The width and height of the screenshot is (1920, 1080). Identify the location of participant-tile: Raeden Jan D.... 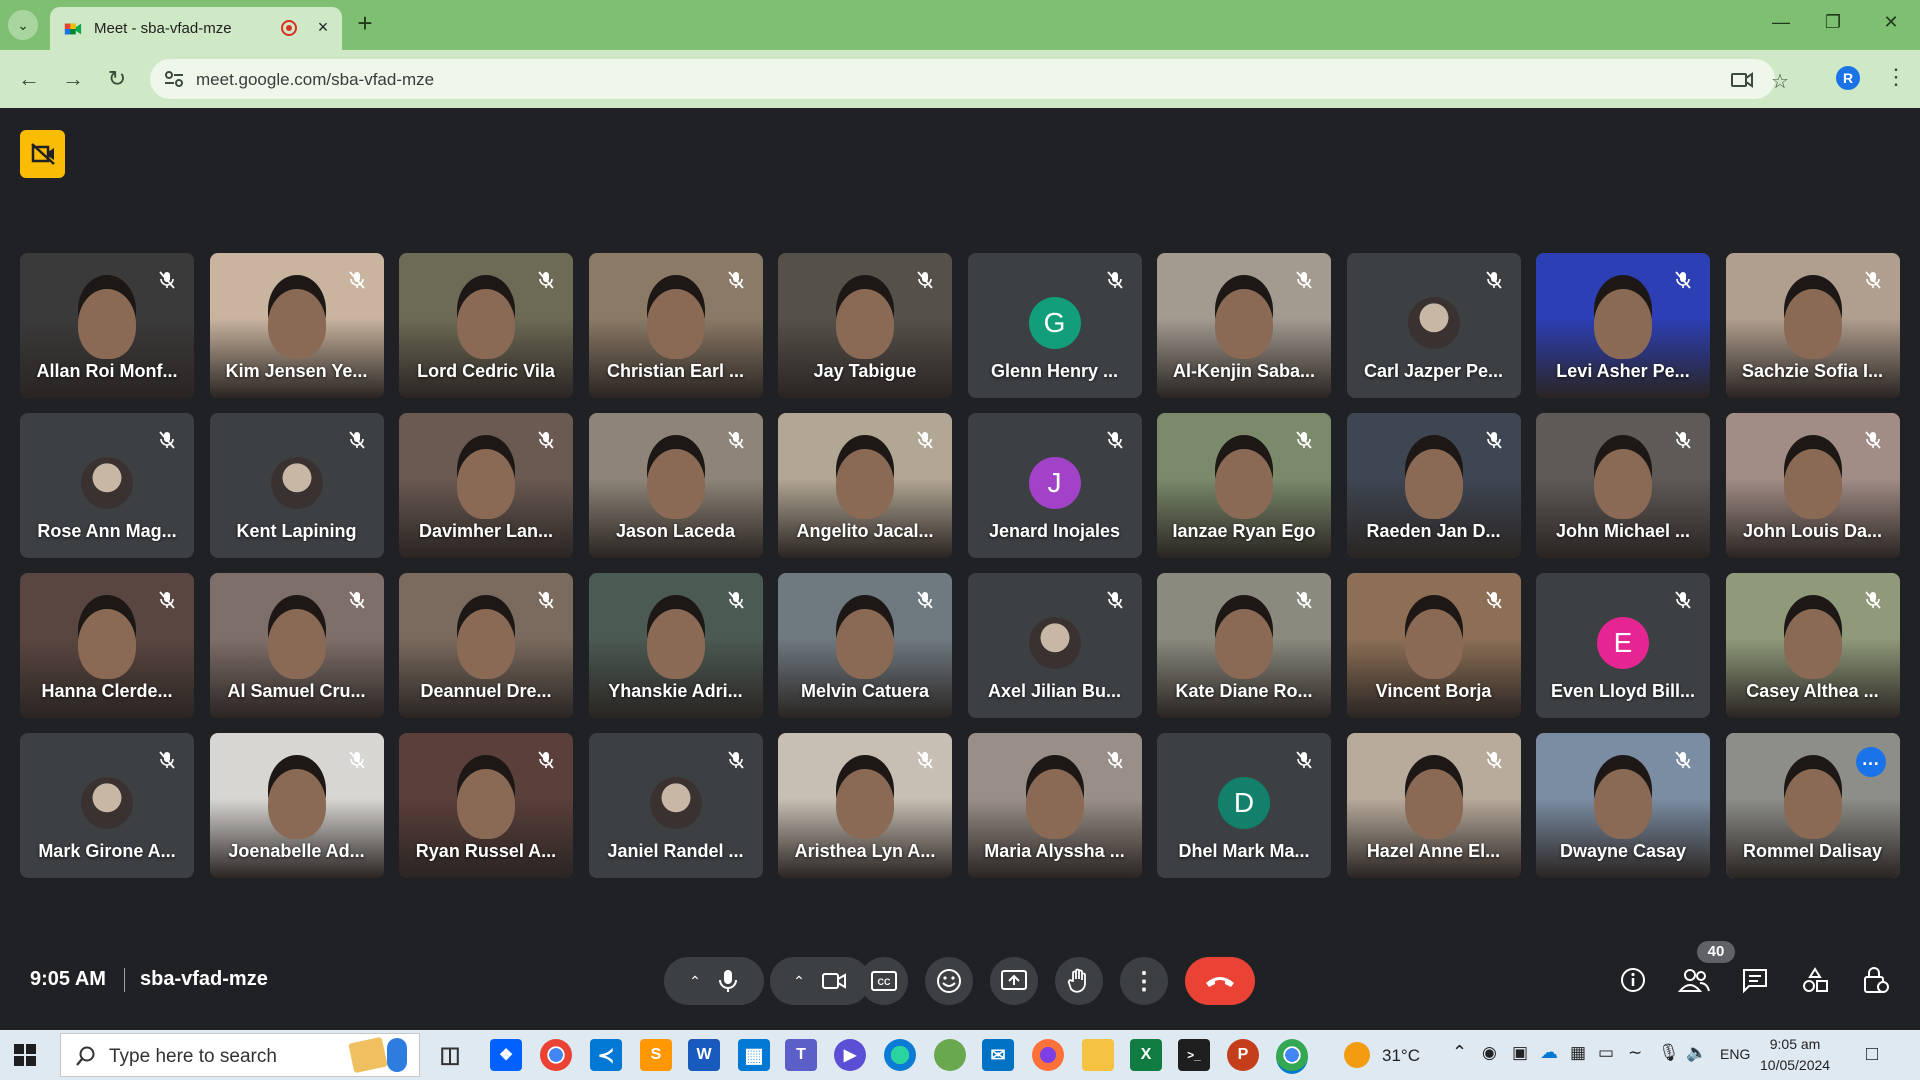
(1433, 485).